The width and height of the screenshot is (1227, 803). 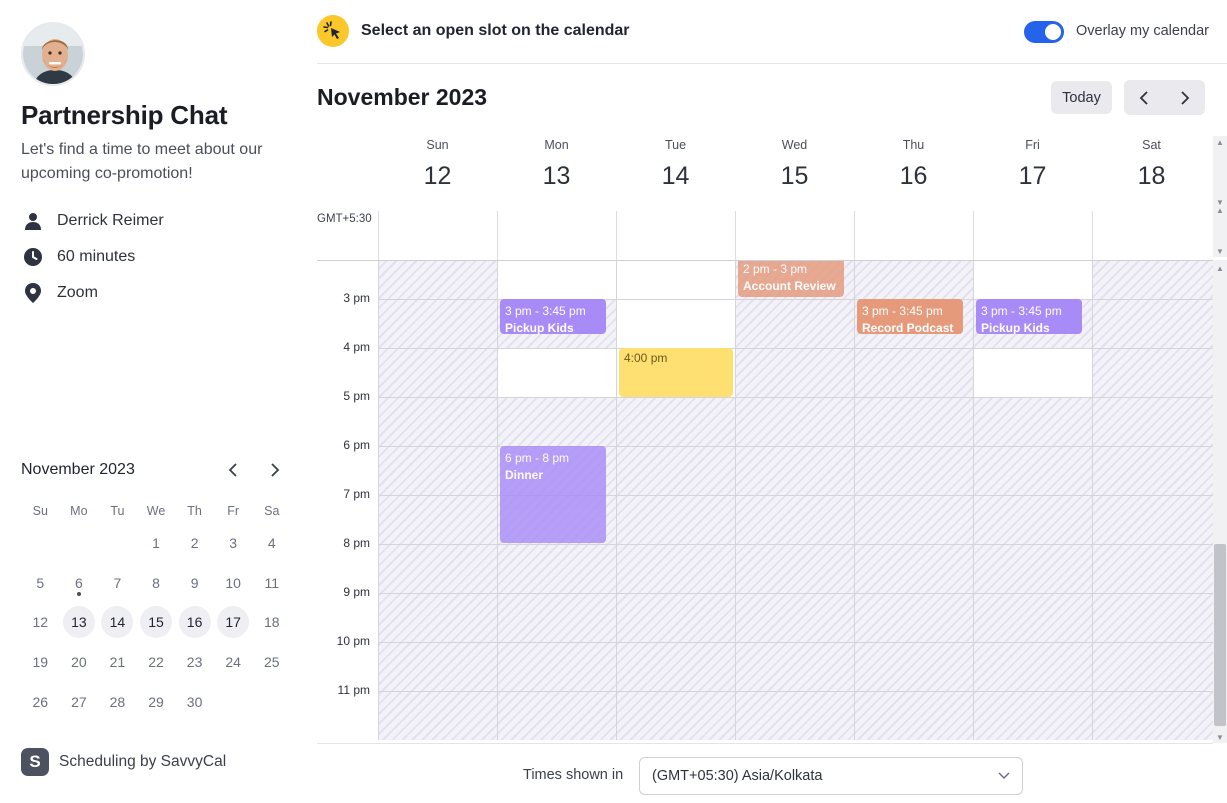 What do you see at coordinates (156, 470) in the screenshot?
I see `mini-calendar-header: November 2023` at bounding box center [156, 470].